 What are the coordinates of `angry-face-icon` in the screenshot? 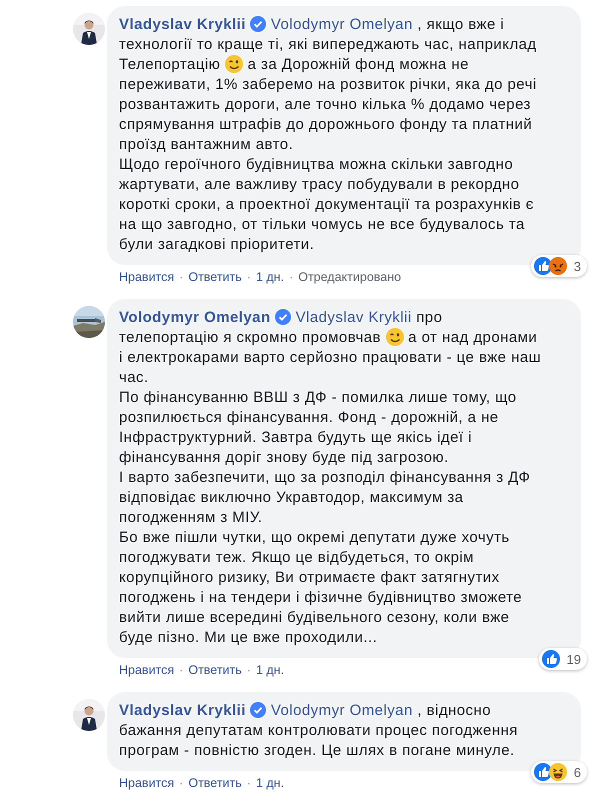 It's located at (557, 266).